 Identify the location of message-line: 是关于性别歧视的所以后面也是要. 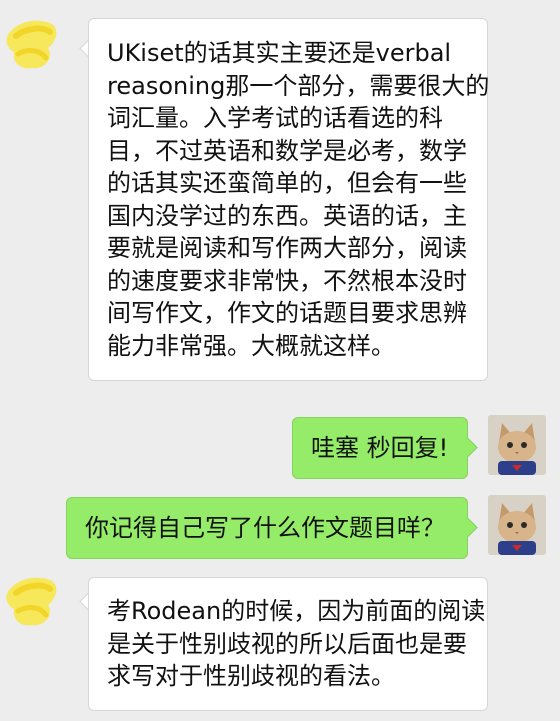
(287, 643).